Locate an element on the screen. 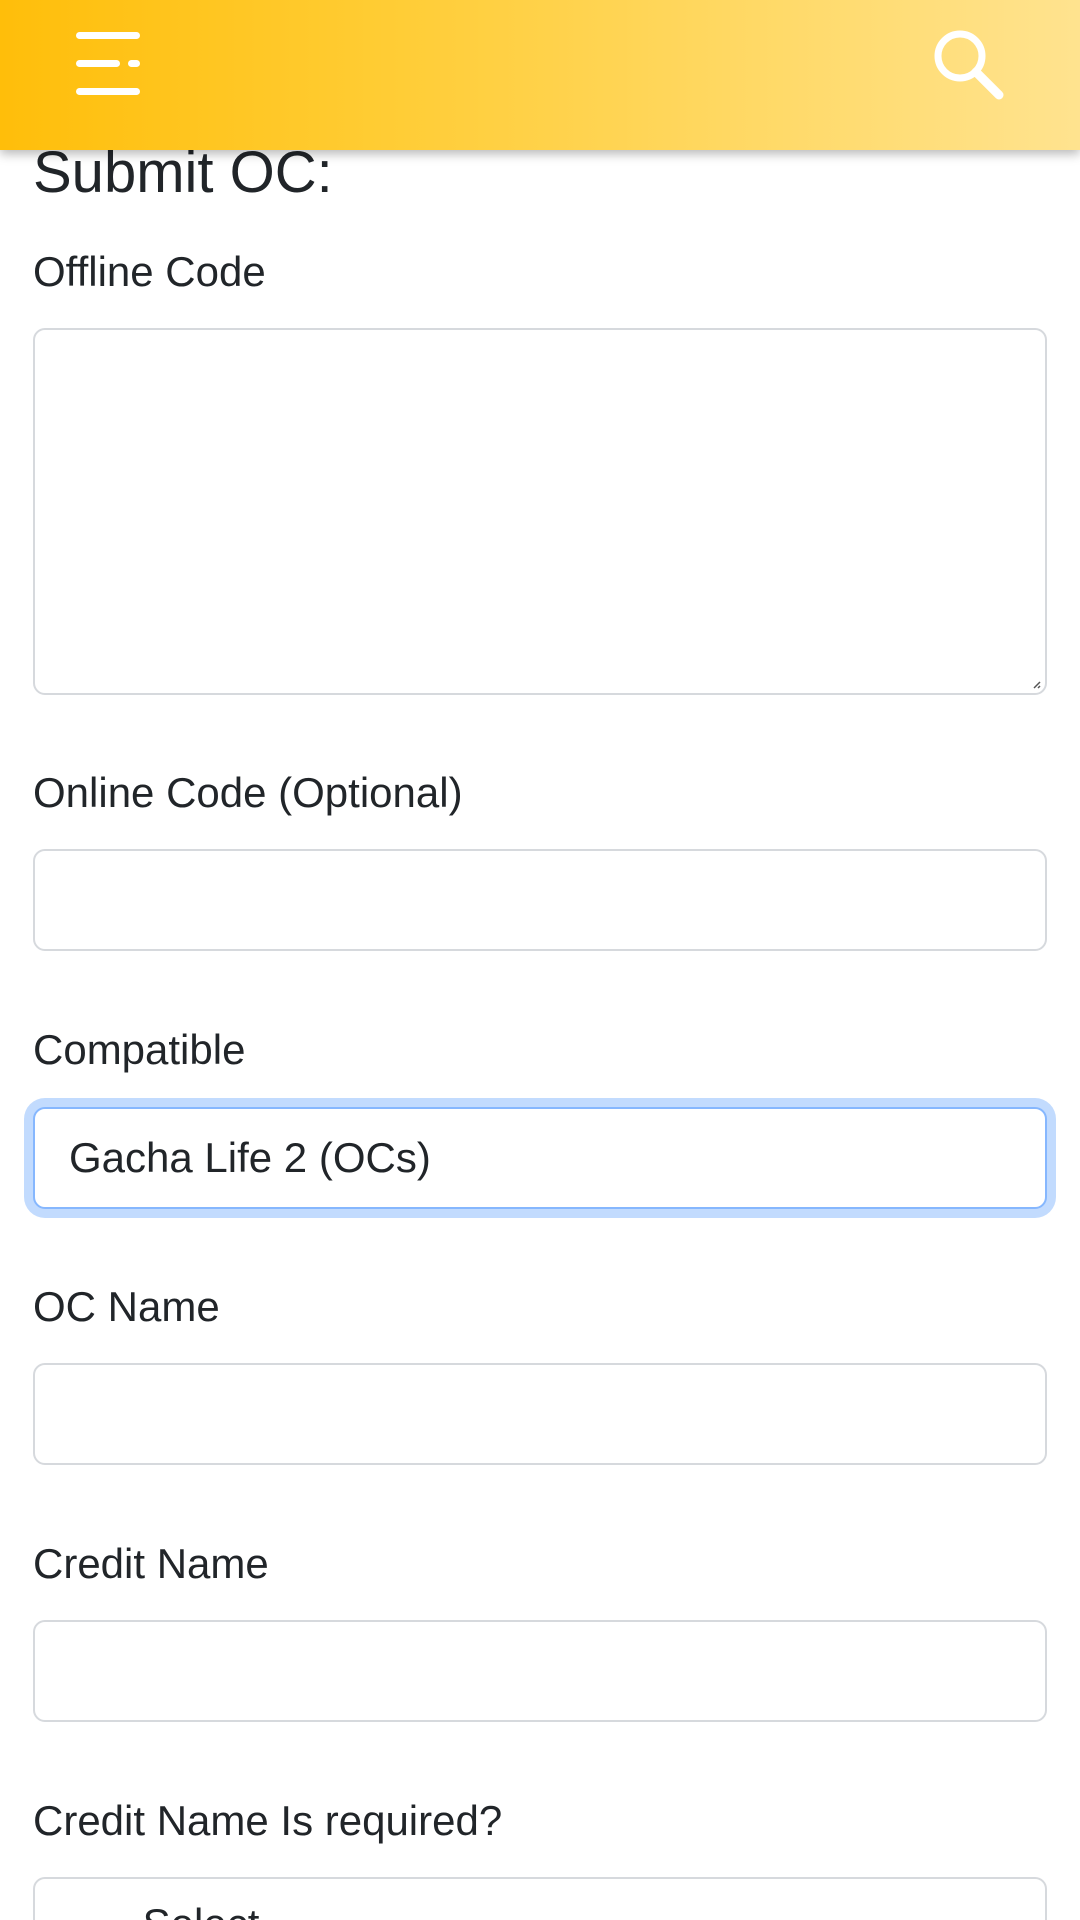 The width and height of the screenshot is (1080, 1920). offline-code-label: Offline Code is located at coordinates (149, 271).